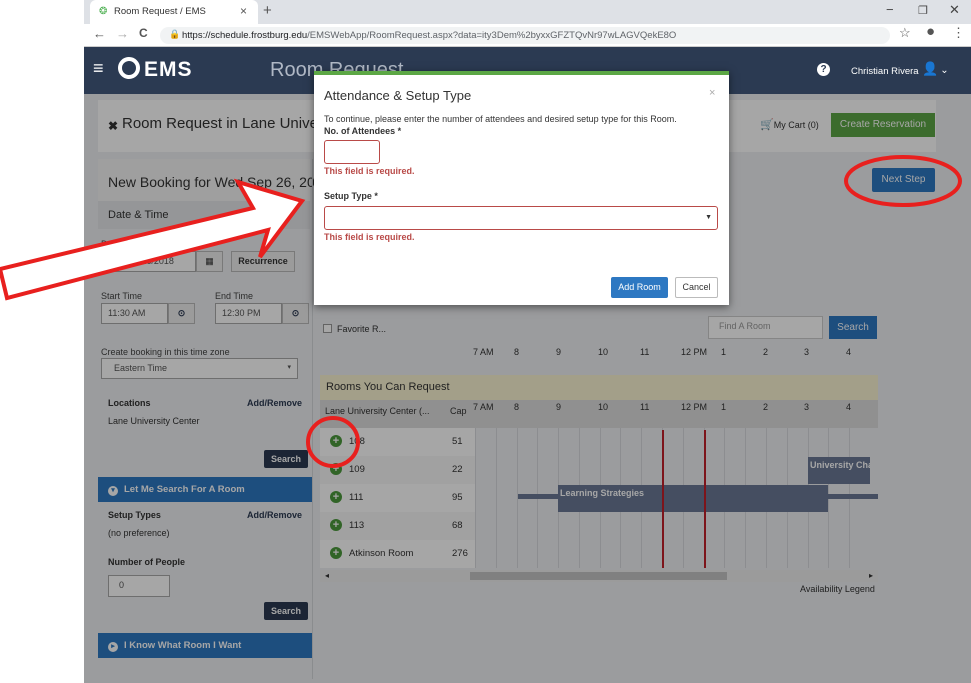  Describe the element at coordinates (823, 69) in the screenshot. I see `help-icon: ?` at that location.